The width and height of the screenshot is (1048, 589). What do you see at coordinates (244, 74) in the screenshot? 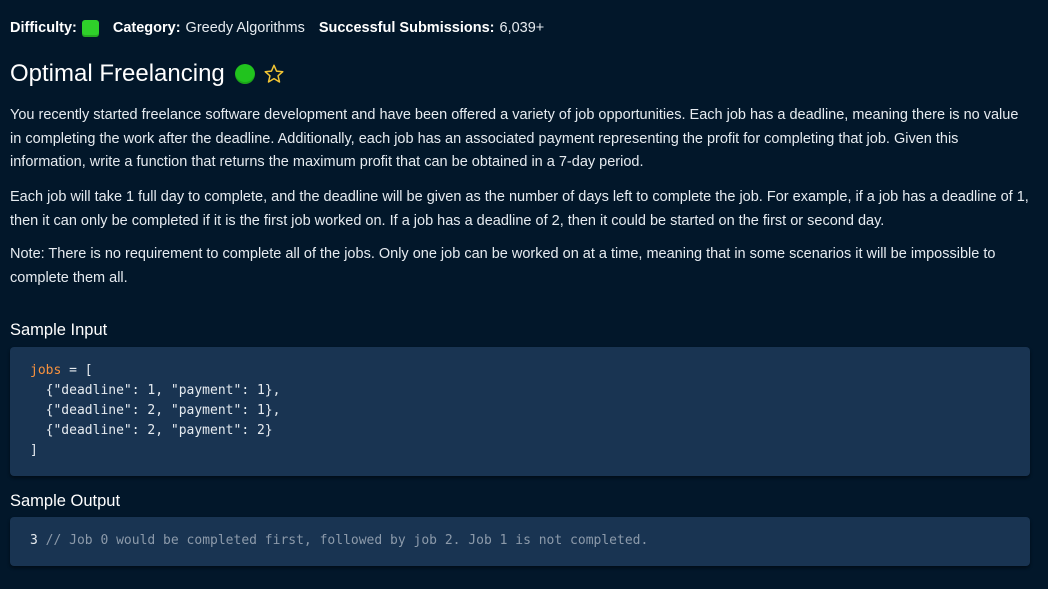
I see `completion-status-icon` at bounding box center [244, 74].